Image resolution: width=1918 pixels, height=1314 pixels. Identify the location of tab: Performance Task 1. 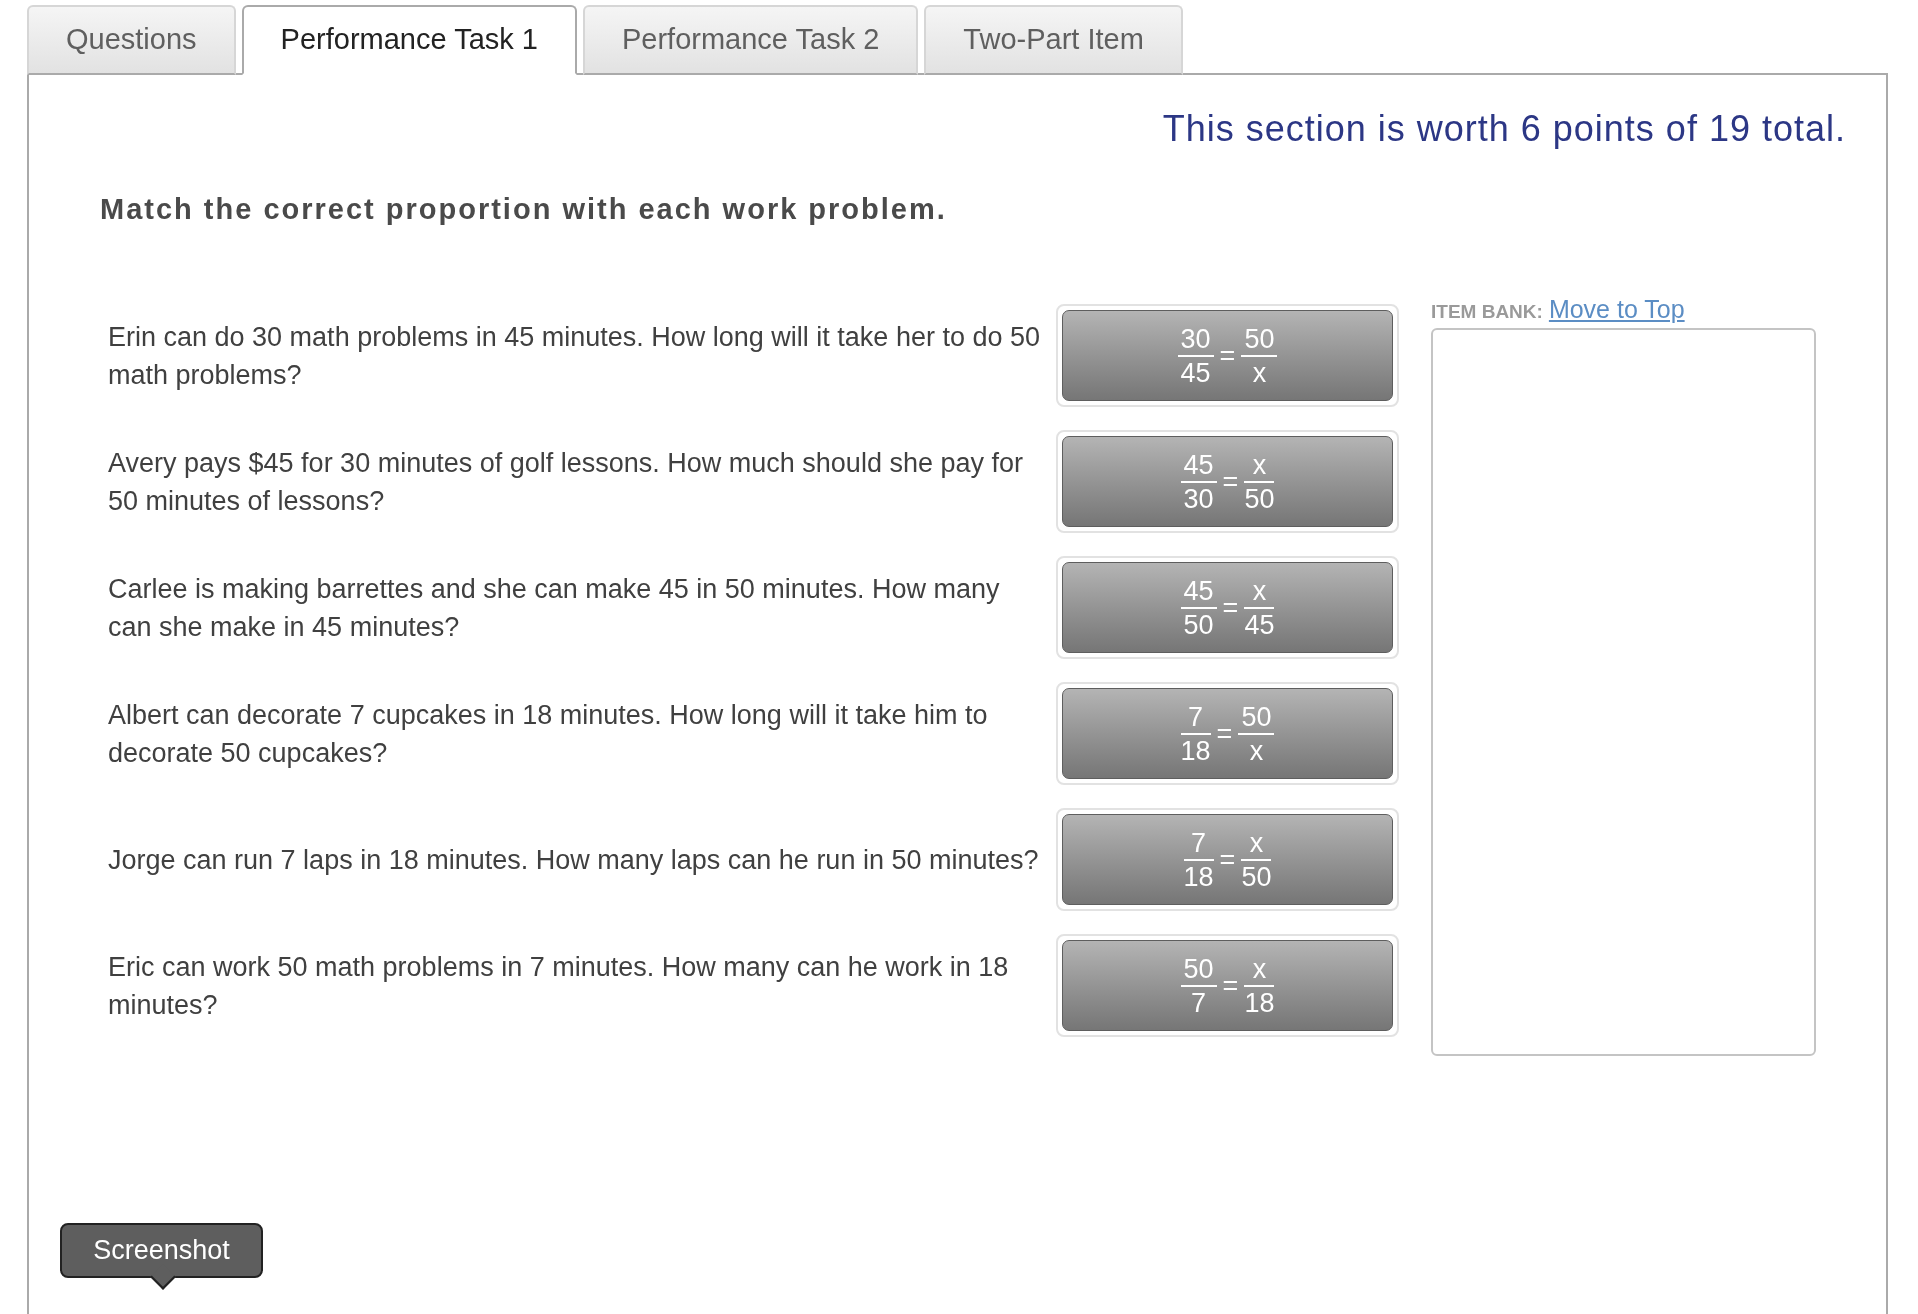
(409, 40).